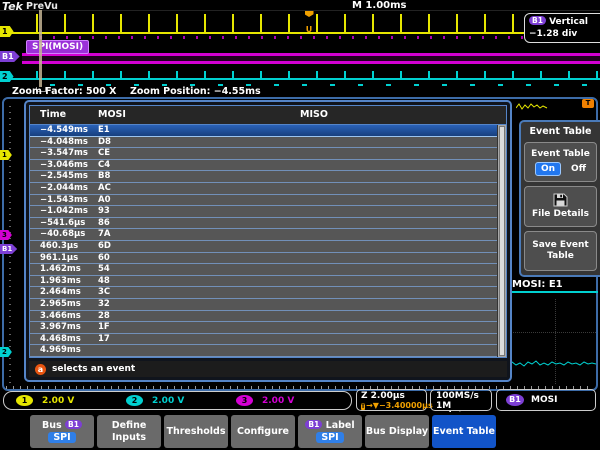 This screenshot has width=600, height=450. Describe the element at coordinates (556, 341) in the screenshot. I see `graticule-vline` at that location.